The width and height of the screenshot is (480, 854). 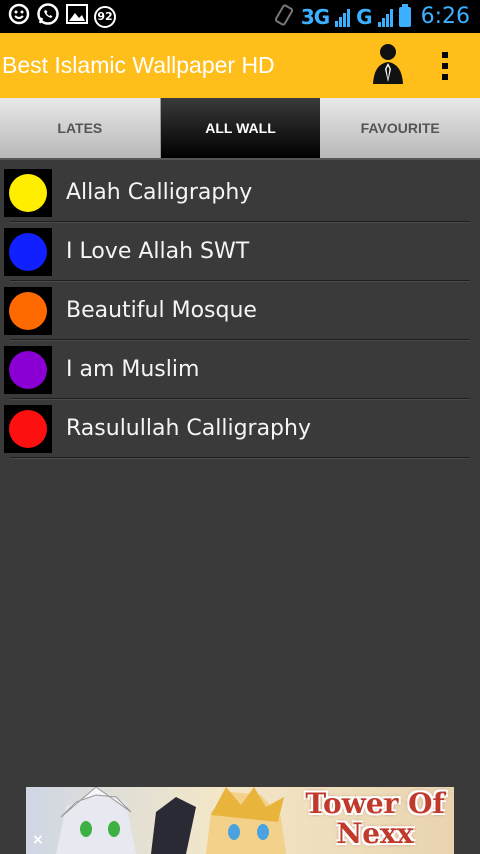 What do you see at coordinates (19, 16) in the screenshot?
I see `smiley-icon` at bounding box center [19, 16].